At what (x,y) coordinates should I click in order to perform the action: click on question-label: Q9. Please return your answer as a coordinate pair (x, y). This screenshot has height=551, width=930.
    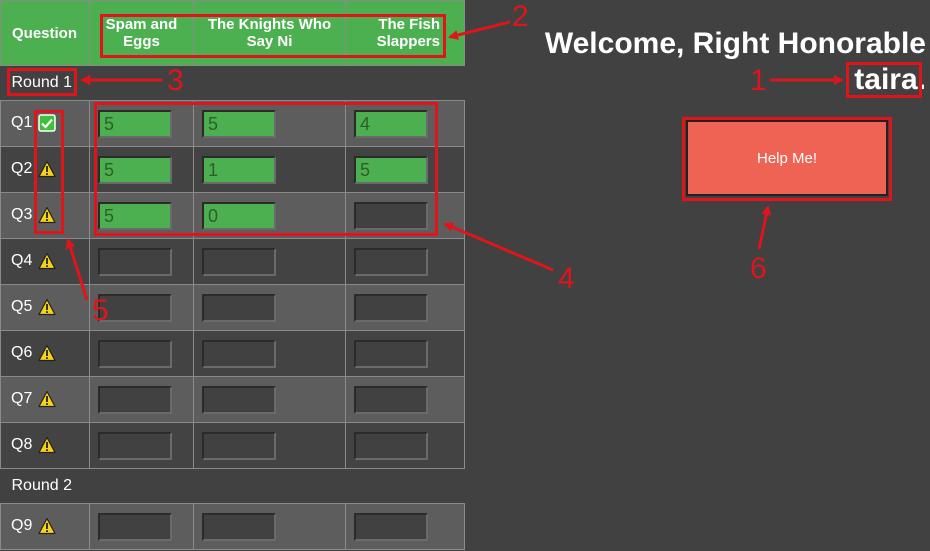
    Looking at the image, I should click on (22, 526).